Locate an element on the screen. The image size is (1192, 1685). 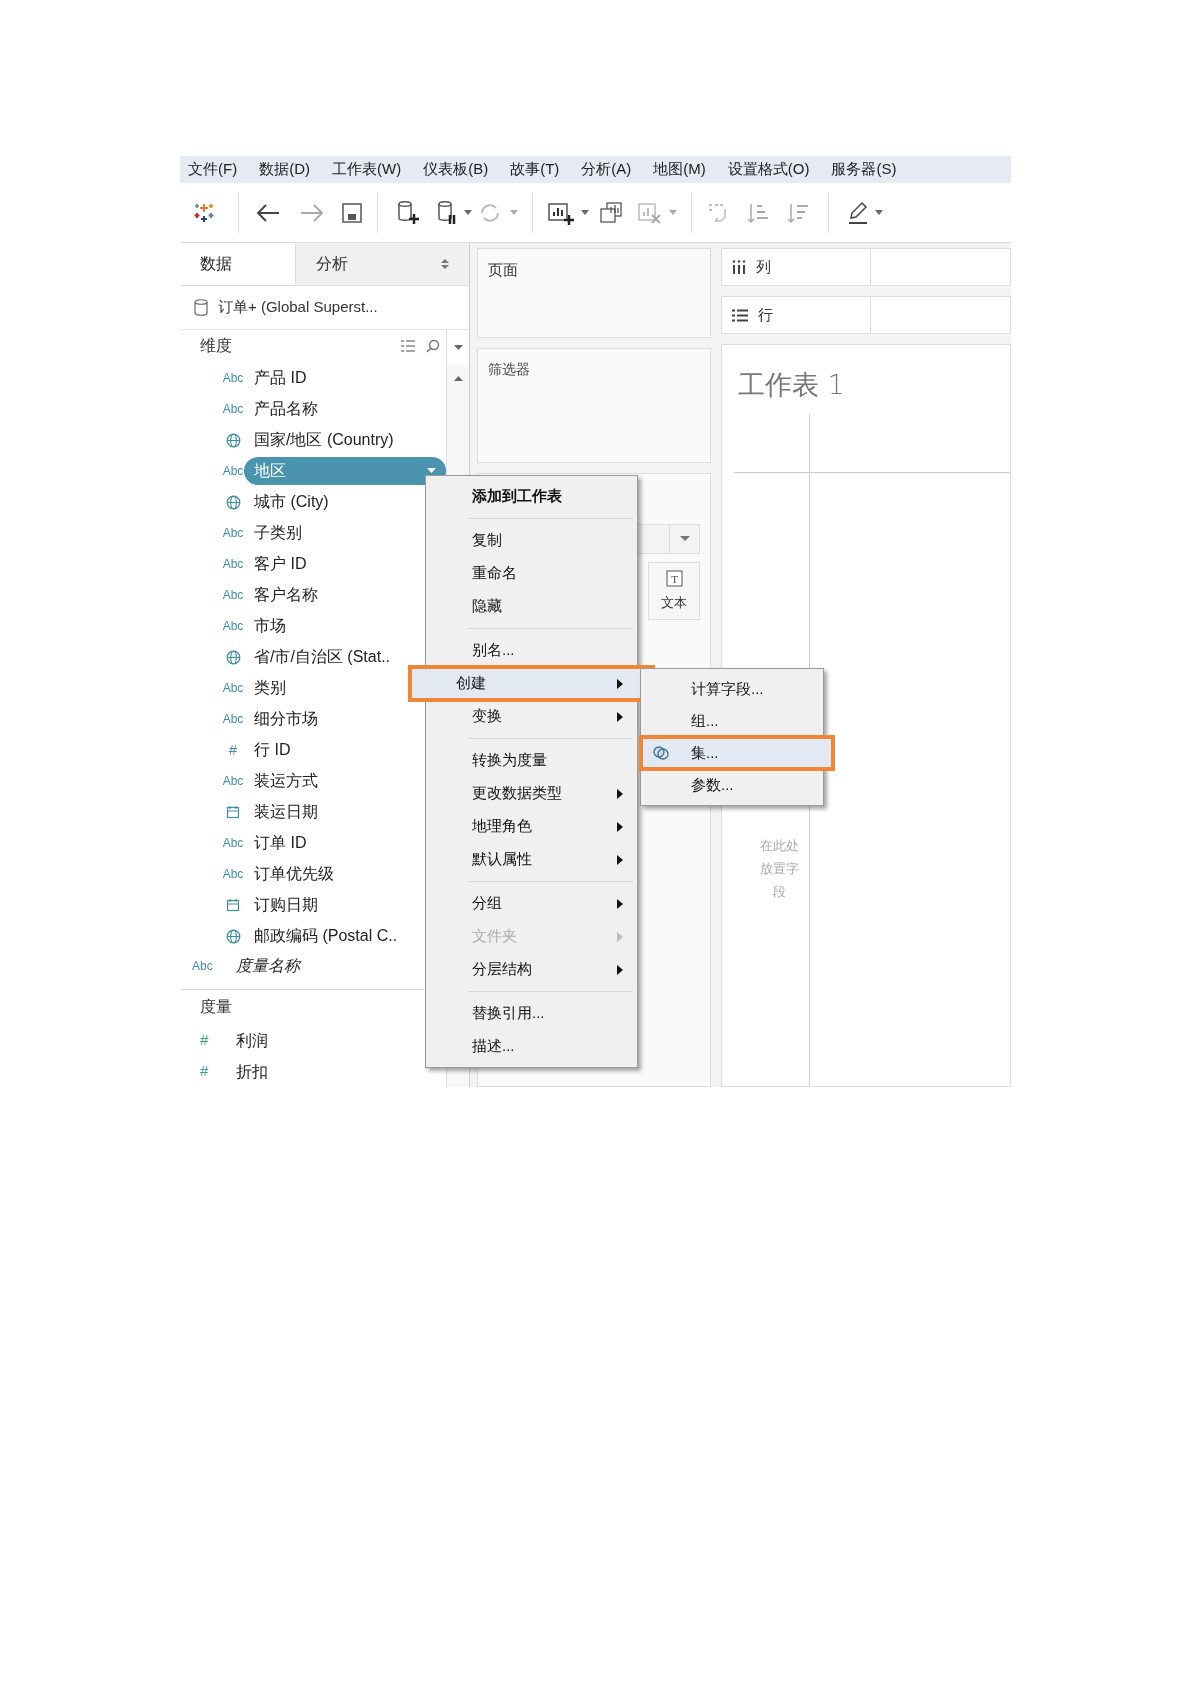
highlighter-icon is located at coordinates (858, 212).